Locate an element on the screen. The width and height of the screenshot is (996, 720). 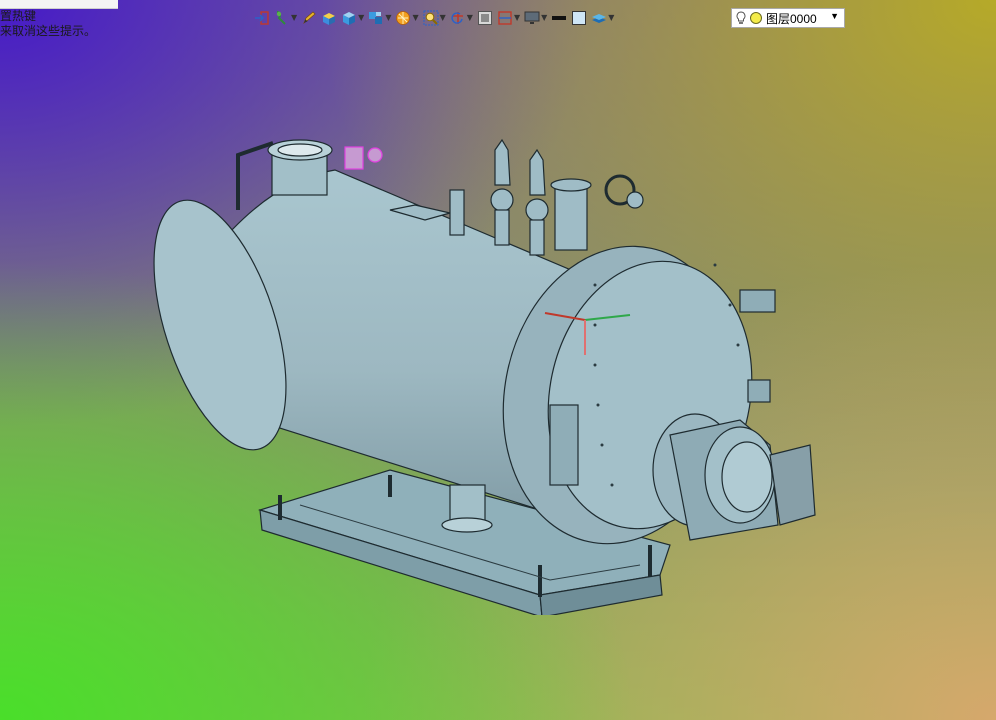
layer-name: 图层0000 is located at coordinates (791, 18).